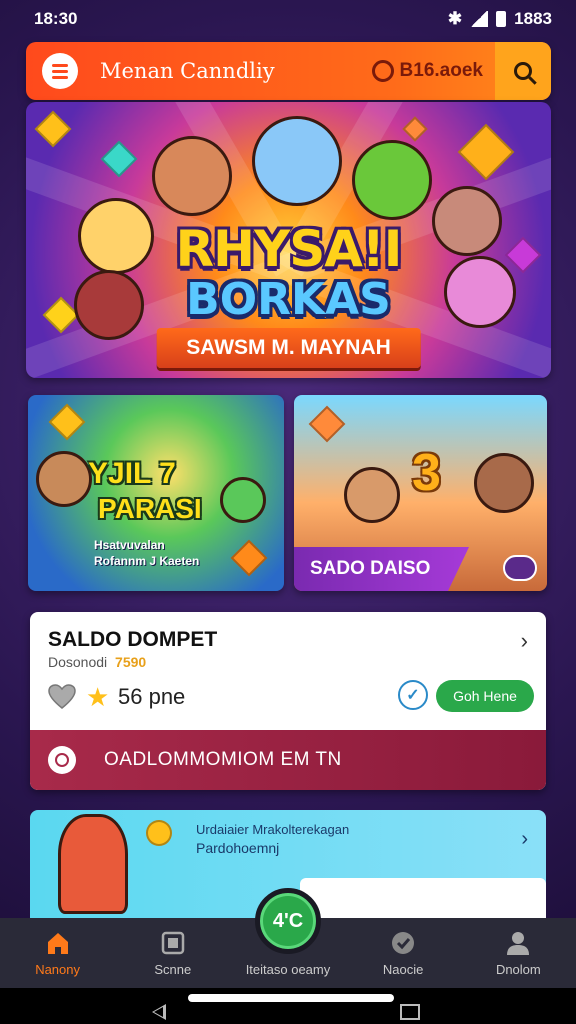 Image resolution: width=576 pixels, height=1024 pixels. I want to click on promo-left-subtitle: Hsatvuvalan Rofannm J Kaeten, so click(147, 553).